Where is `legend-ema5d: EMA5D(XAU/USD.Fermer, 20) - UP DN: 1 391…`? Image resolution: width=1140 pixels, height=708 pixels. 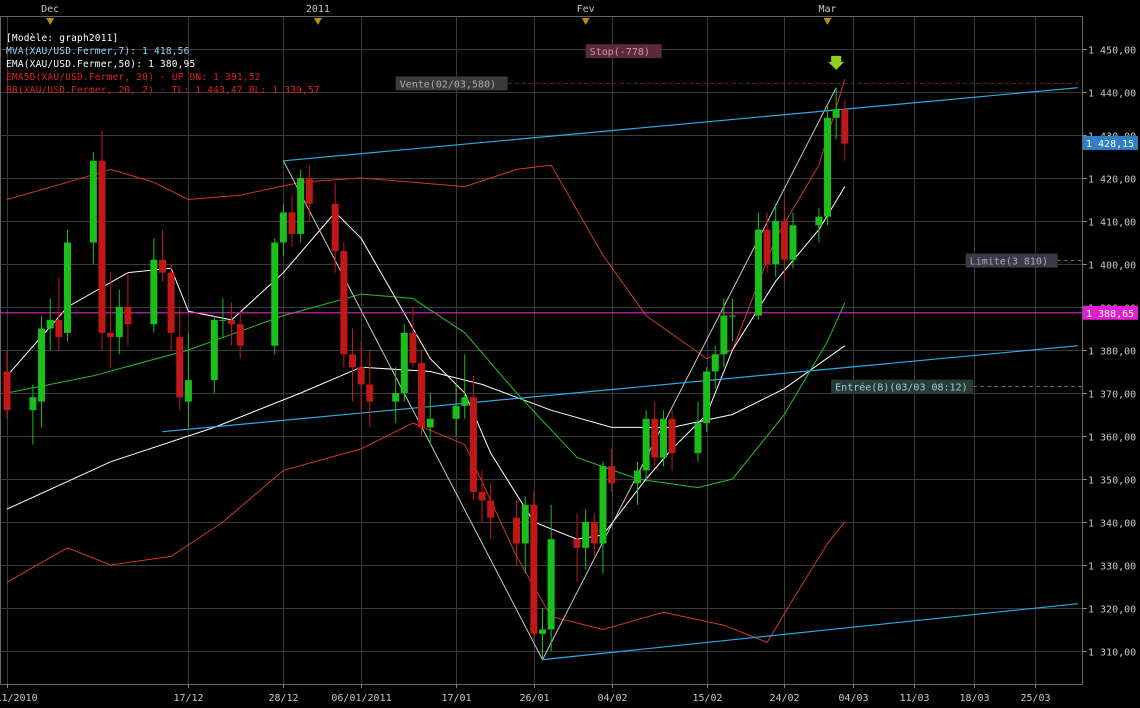
legend-ema5d: EMA5D(XAU/USD.Fermer, 20) - UP DN: 1 391… is located at coordinates (133, 77).